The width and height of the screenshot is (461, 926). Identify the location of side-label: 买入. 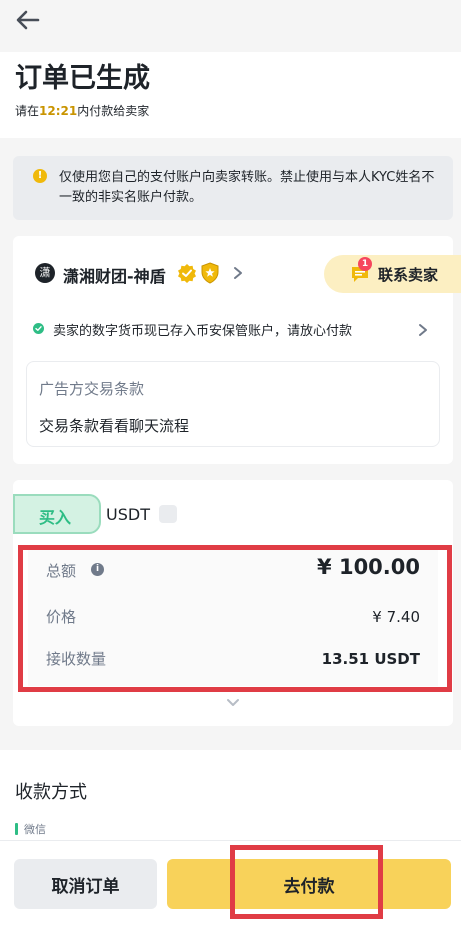
(55, 517).